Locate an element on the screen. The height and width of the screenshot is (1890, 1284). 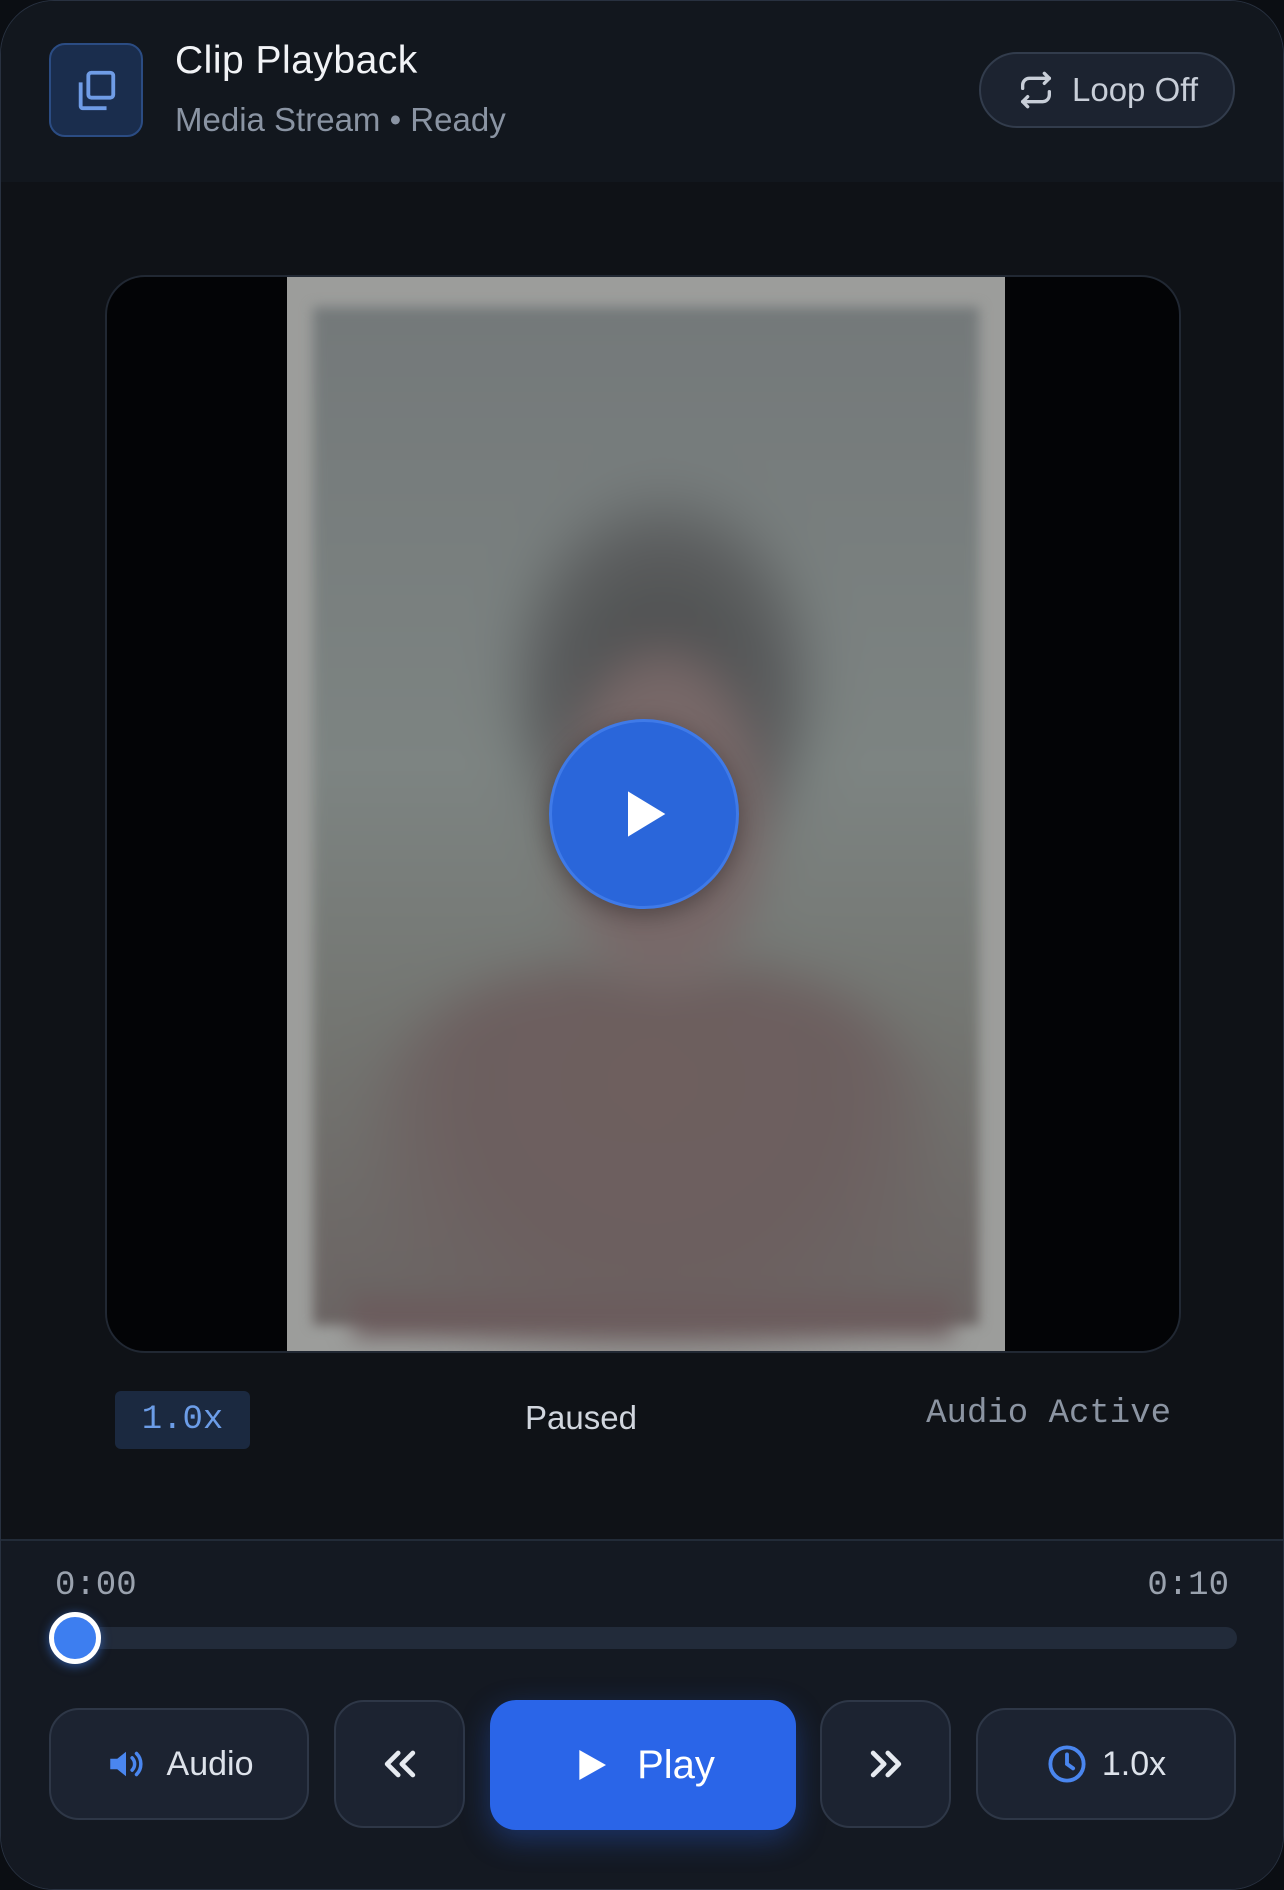
clock-icon is located at coordinates (1067, 1764).